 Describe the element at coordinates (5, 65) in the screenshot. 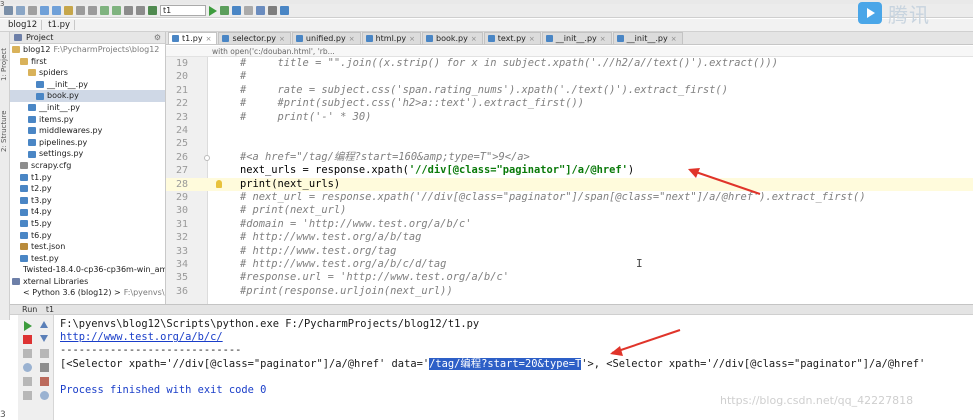

I see `project-tool-tab: 1: Project` at that location.